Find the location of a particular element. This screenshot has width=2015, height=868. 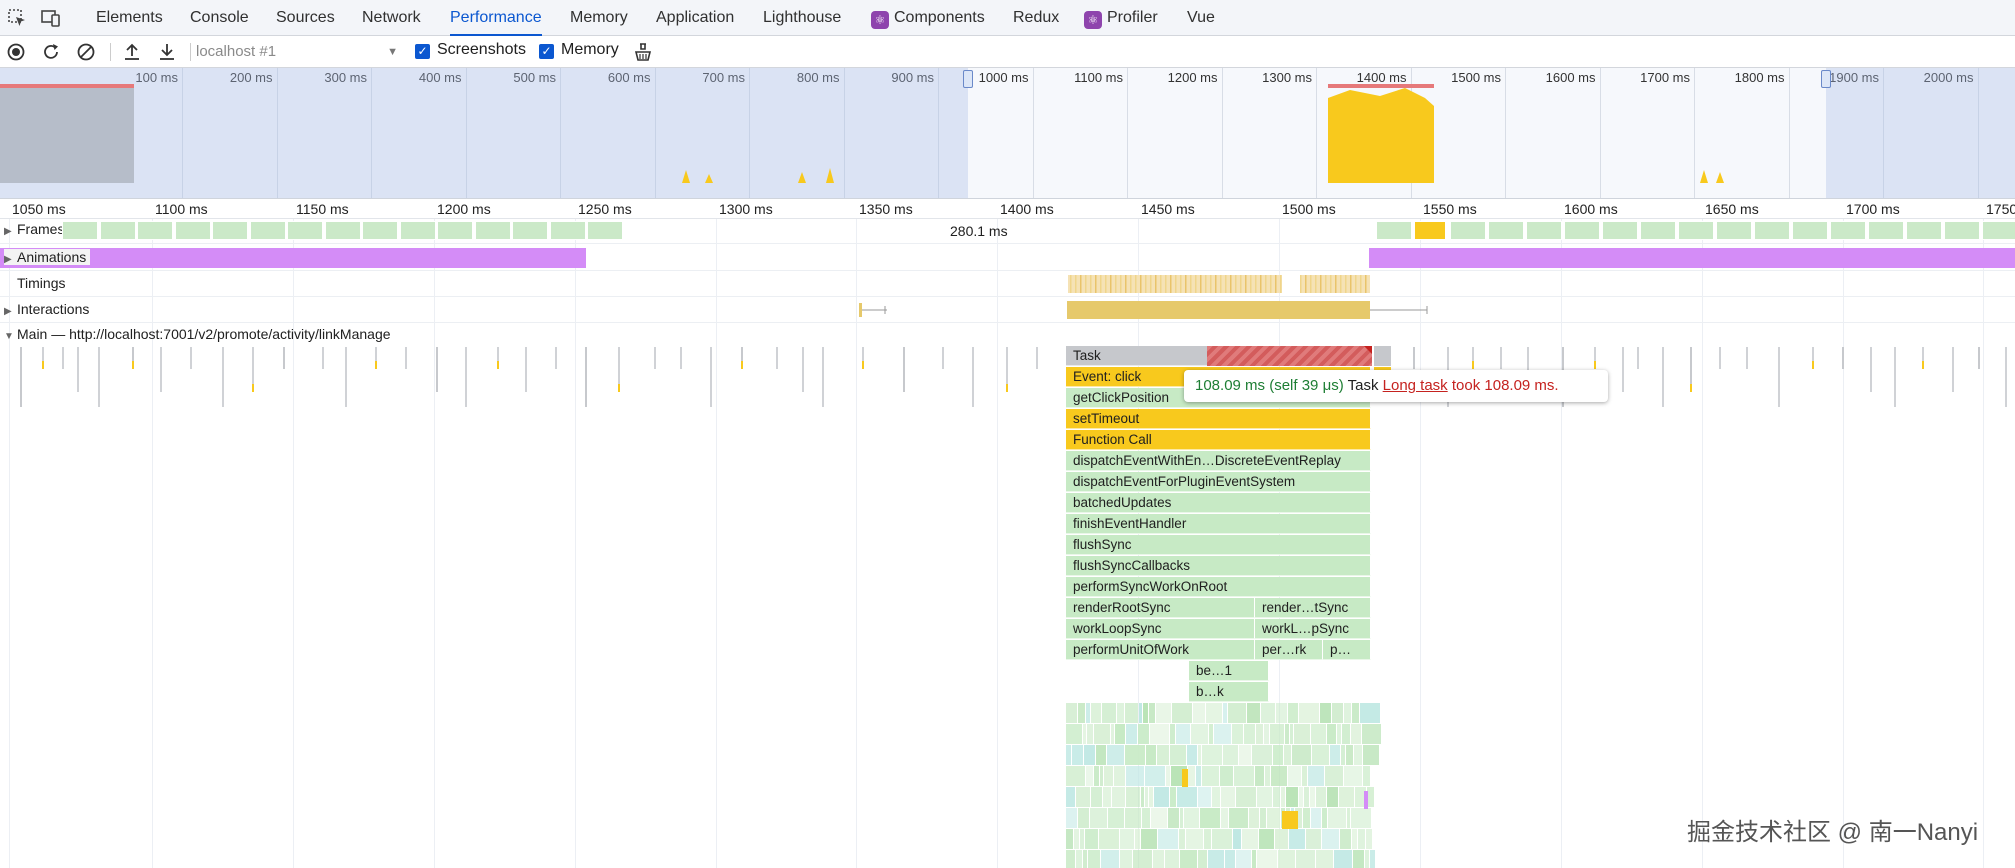

long-task-overtime is located at coordinates (1289, 356).